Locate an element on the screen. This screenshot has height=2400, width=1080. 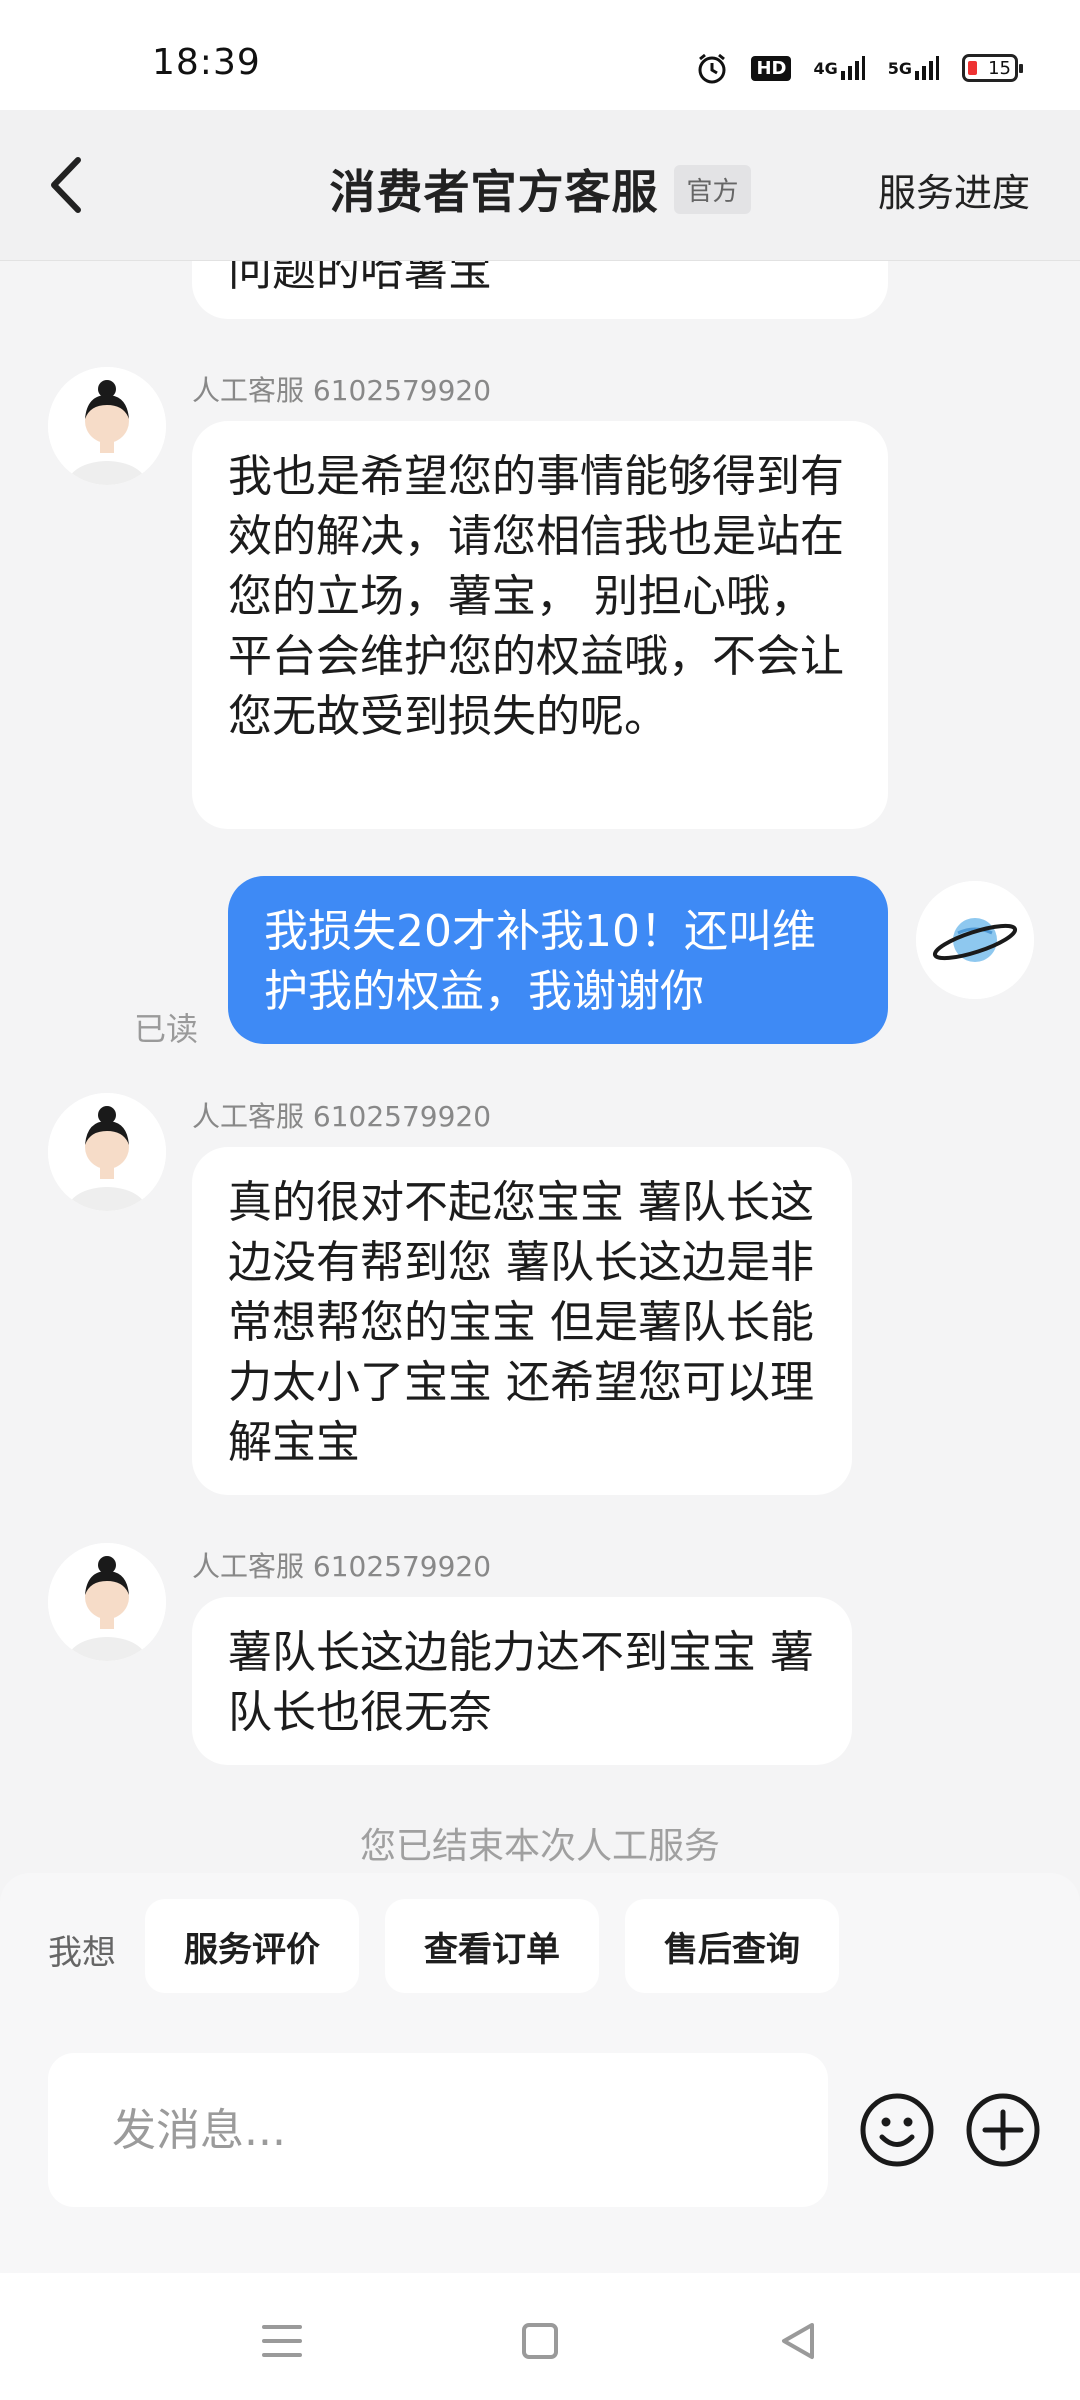
quick-action-service-rating: 服务评价 is located at coordinates (252, 1946).